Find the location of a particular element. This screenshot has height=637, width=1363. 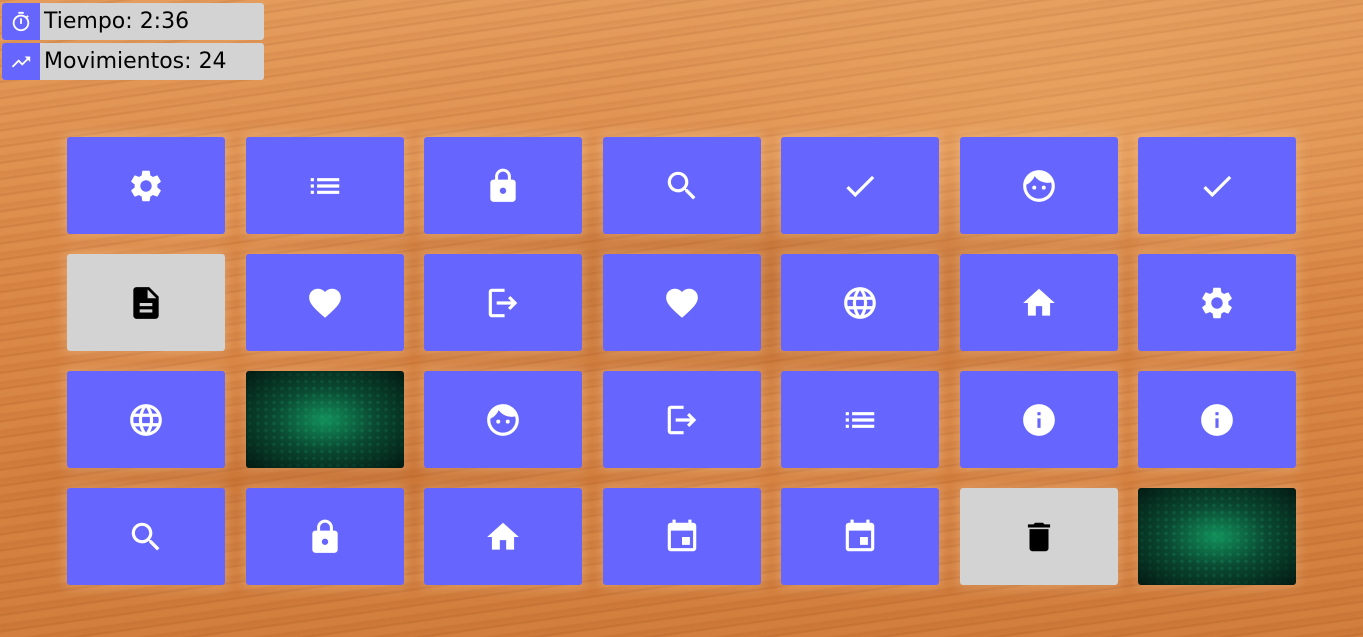

moves-display: Movimientos: 24 is located at coordinates (133, 61).